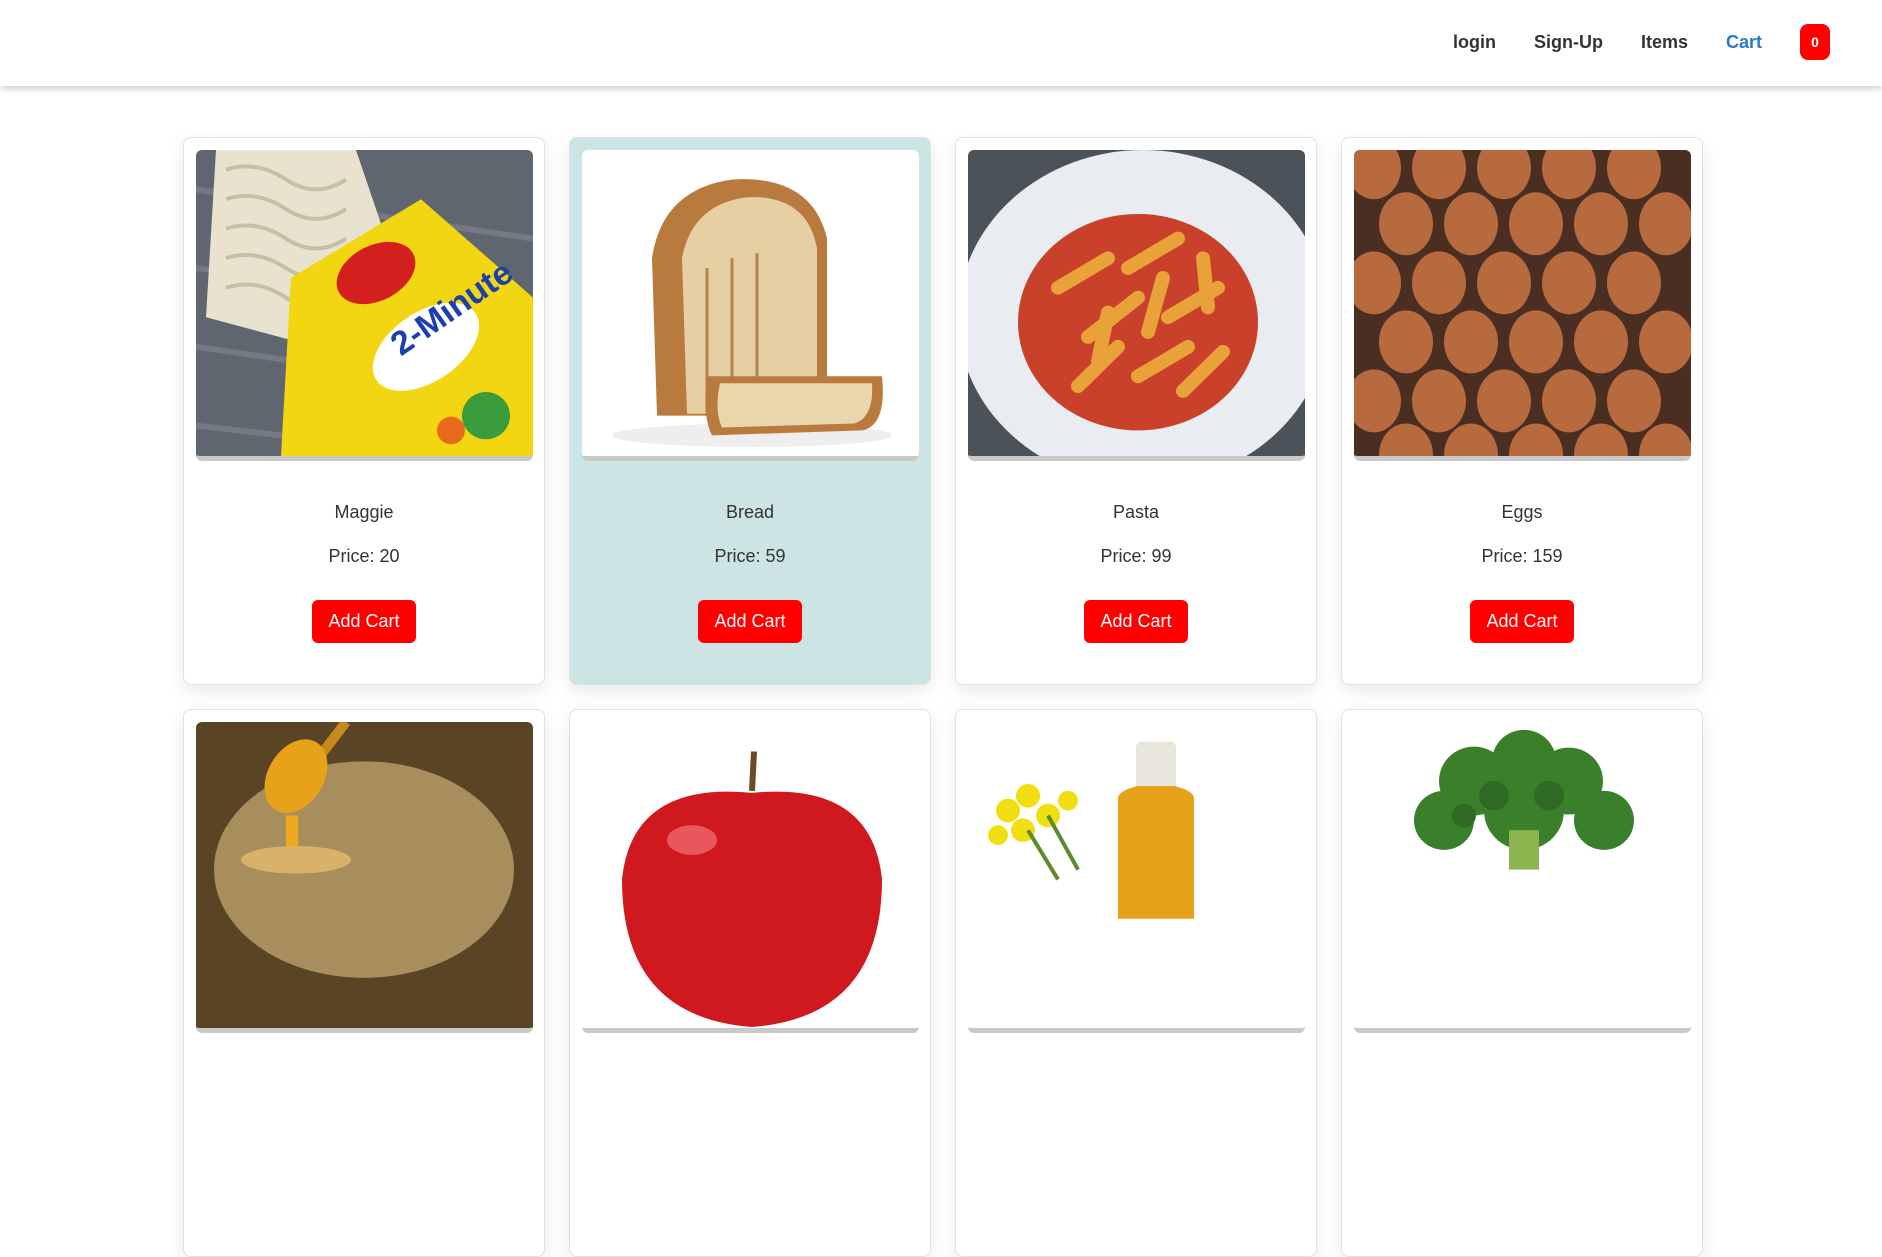  I want to click on nav-items-link: Items, so click(1664, 42).